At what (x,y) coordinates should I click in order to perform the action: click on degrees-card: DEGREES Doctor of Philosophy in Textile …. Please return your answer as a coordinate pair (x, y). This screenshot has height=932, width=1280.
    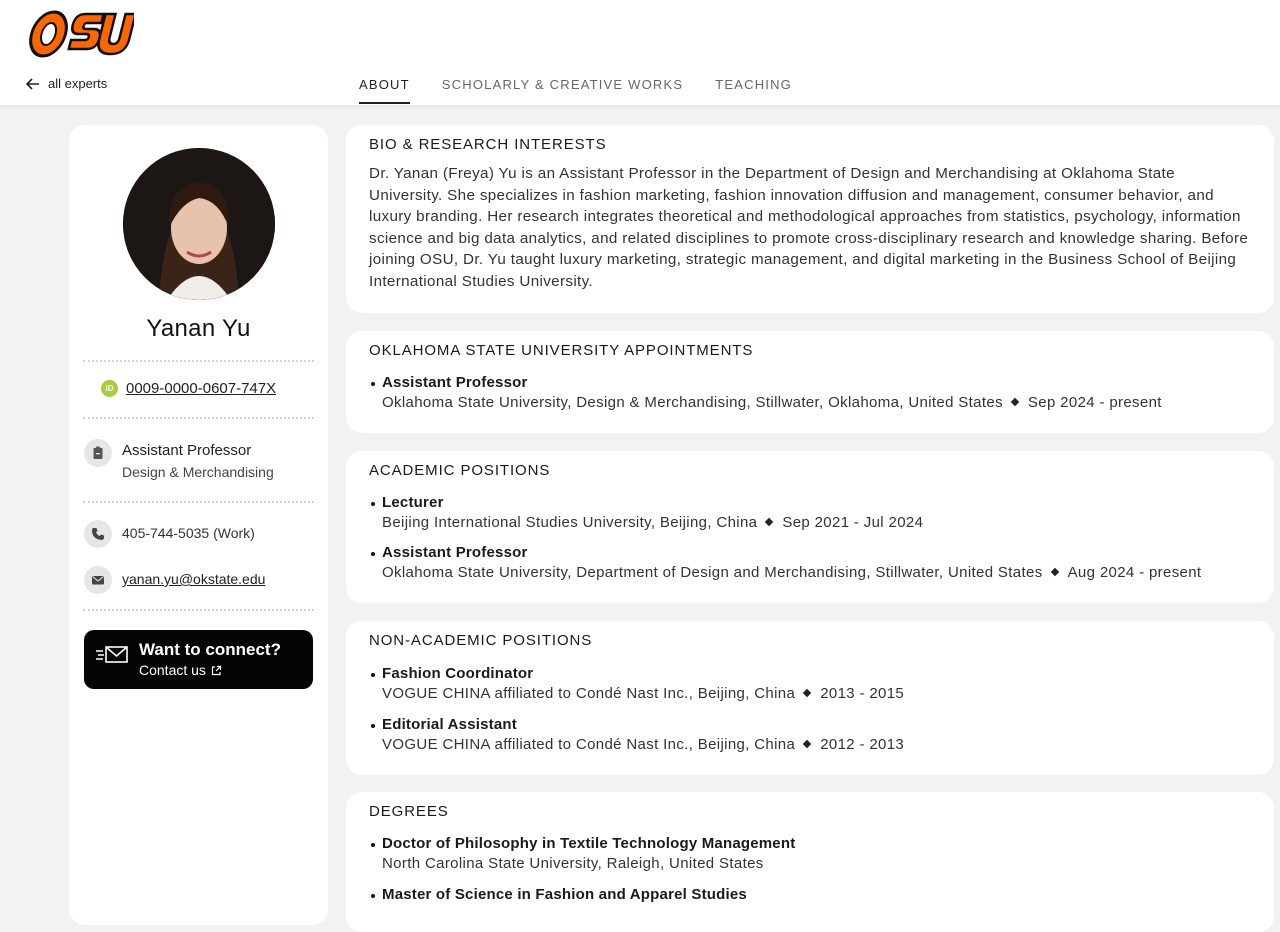
    Looking at the image, I should click on (810, 862).